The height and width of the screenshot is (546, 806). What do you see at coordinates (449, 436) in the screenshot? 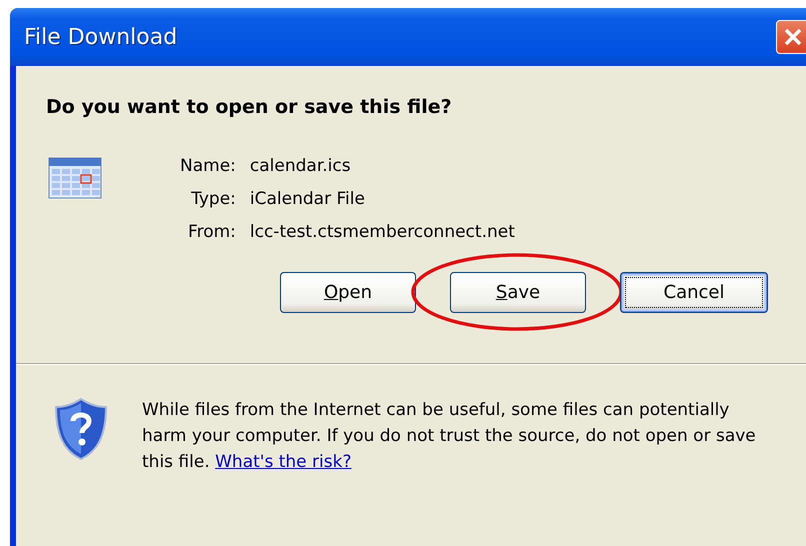
I see `warning-text: While files from the Internet can be useful, some files can potentially harm your computer. If you do not trust the source, do not open or save this file. What's the risk?` at bounding box center [449, 436].